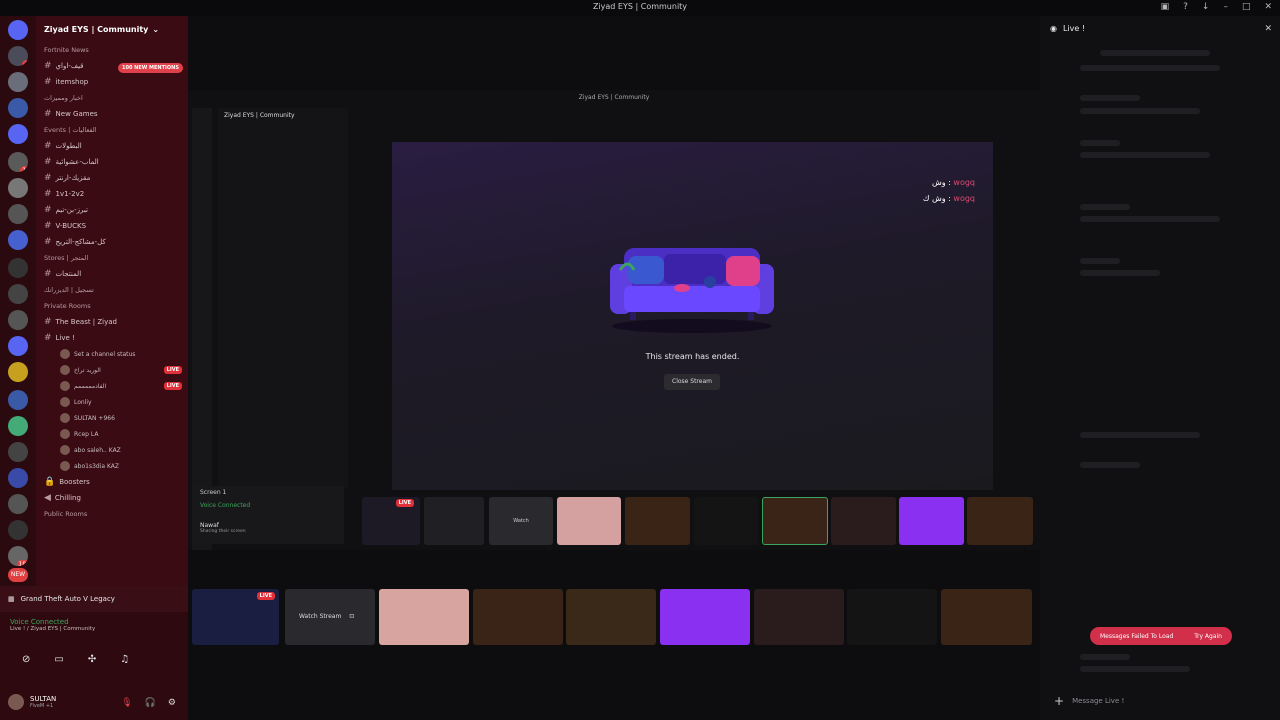 The height and width of the screenshot is (720, 1280). Describe the element at coordinates (112, 146) in the screenshot. I see `channel-item: # البطولات` at that location.